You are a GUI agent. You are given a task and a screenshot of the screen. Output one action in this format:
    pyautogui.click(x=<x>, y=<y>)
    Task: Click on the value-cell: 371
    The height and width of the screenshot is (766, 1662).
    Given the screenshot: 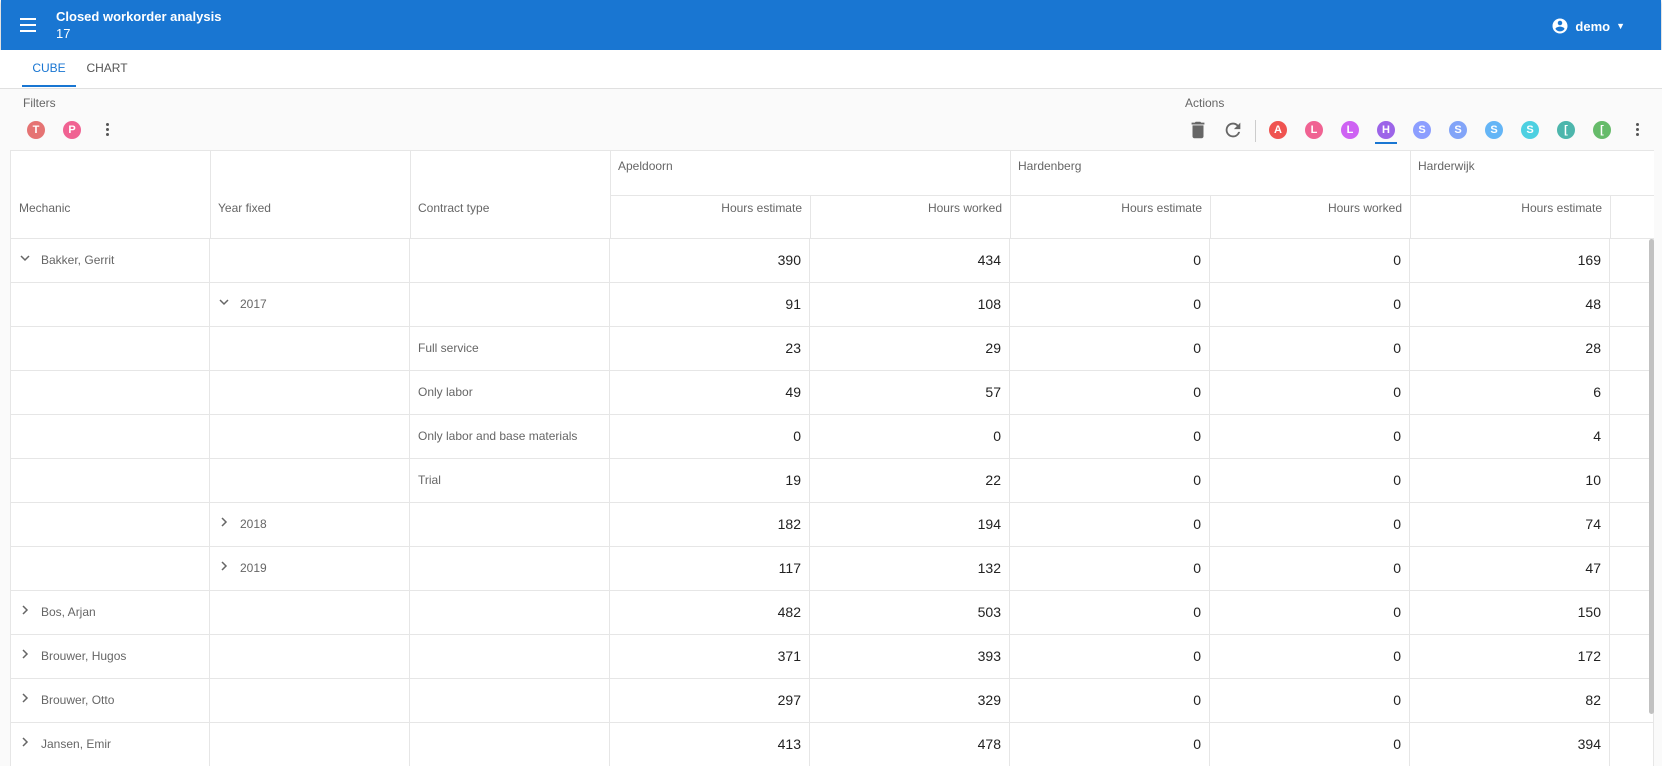 What is the action you would take?
    pyautogui.click(x=710, y=656)
    